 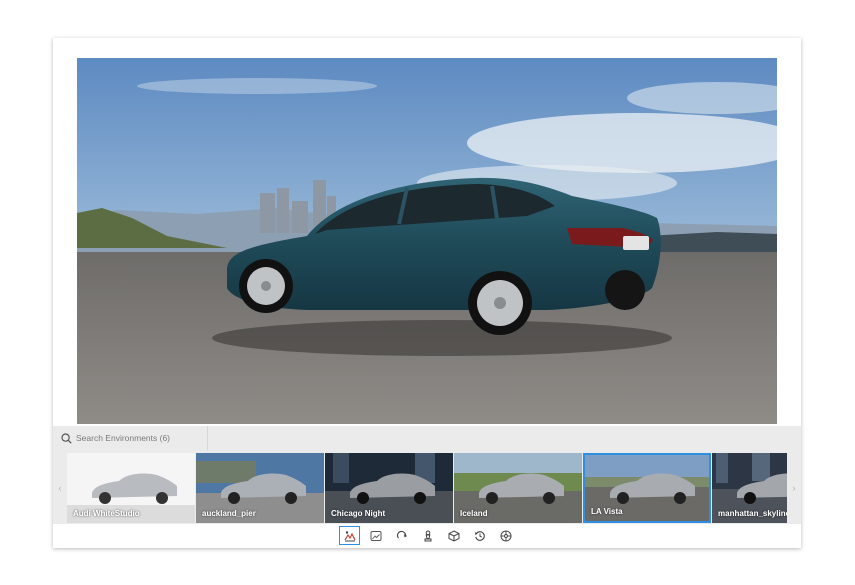 I want to click on wheel-icon, so click(x=505, y=535).